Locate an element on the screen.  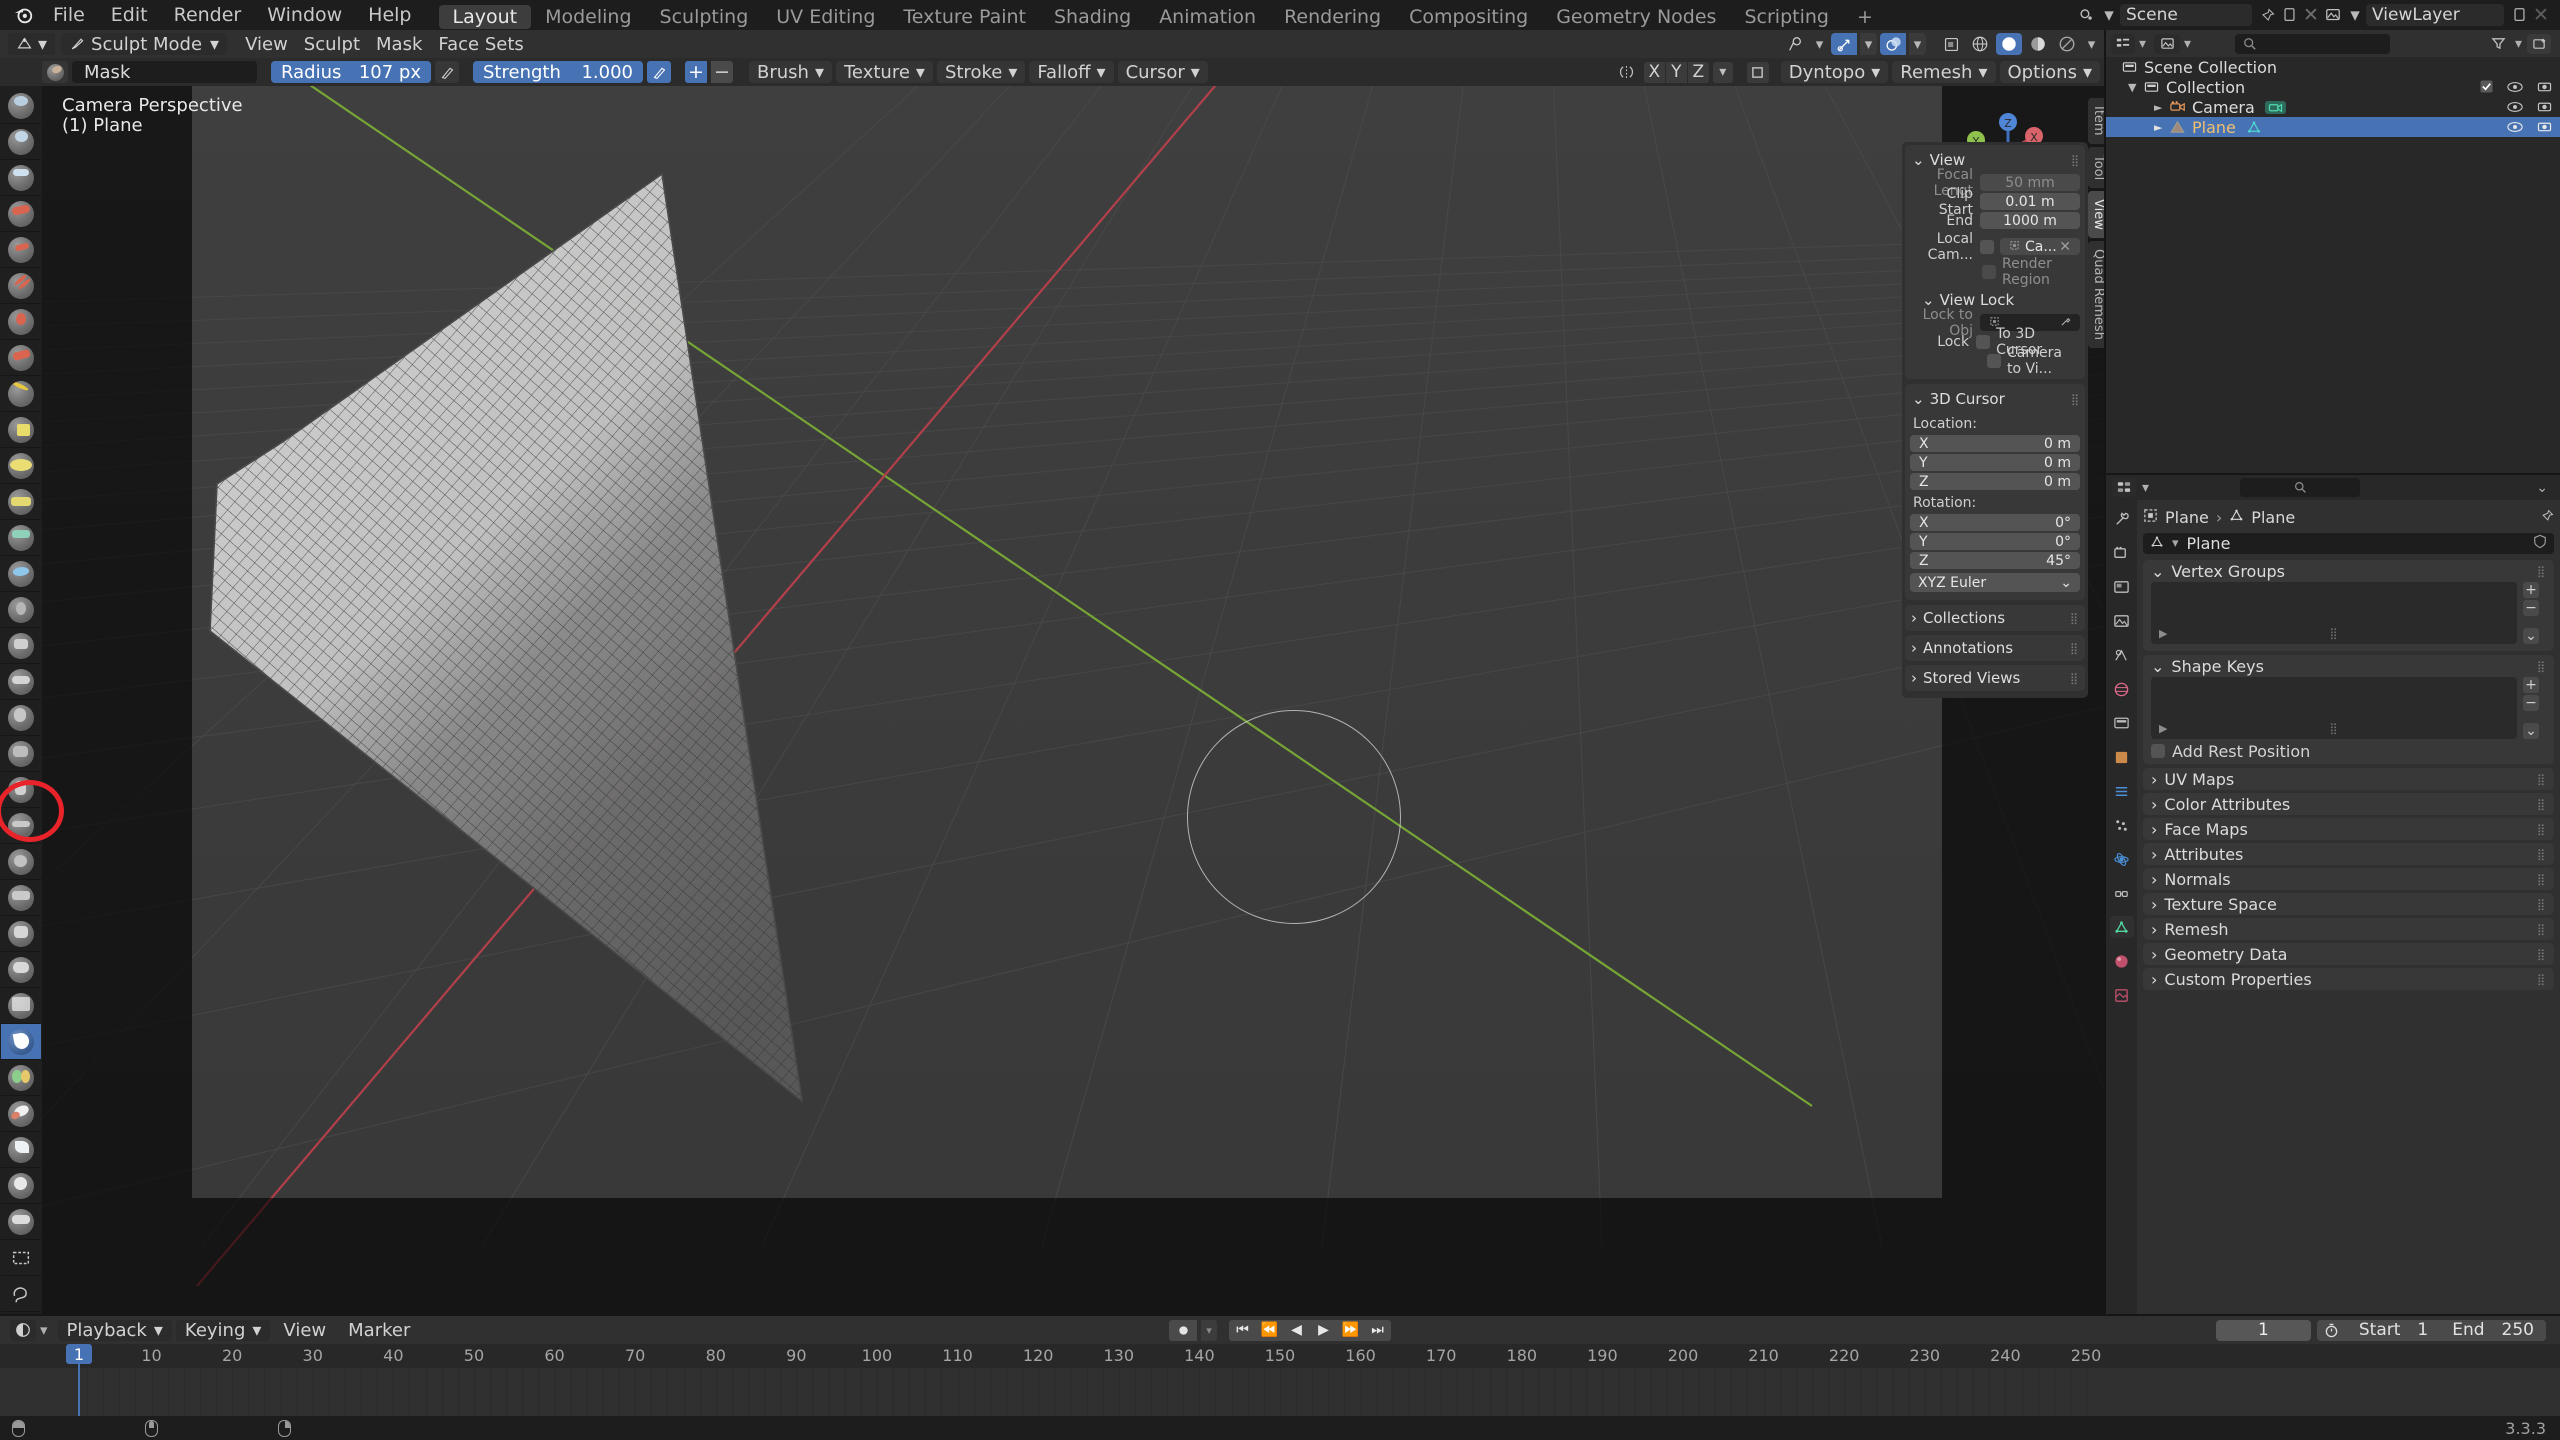
playhead-handle: 1 is located at coordinates (79, 1354).